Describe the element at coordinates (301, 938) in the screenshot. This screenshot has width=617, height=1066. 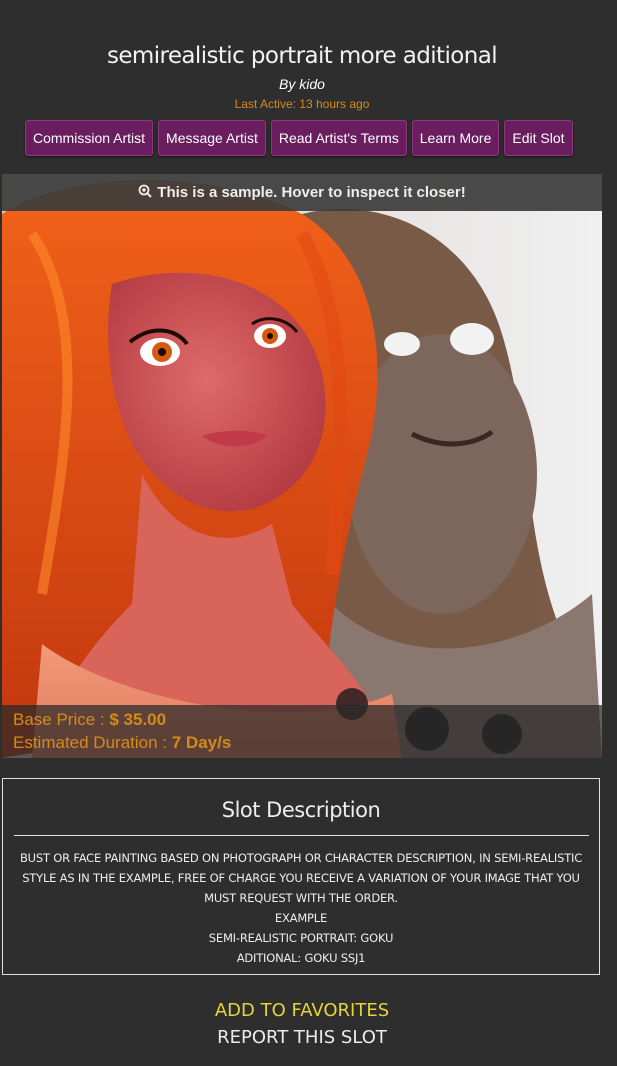
I see `description-line: SEMI-REALISTIC PORTRAIT: GOKU` at that location.